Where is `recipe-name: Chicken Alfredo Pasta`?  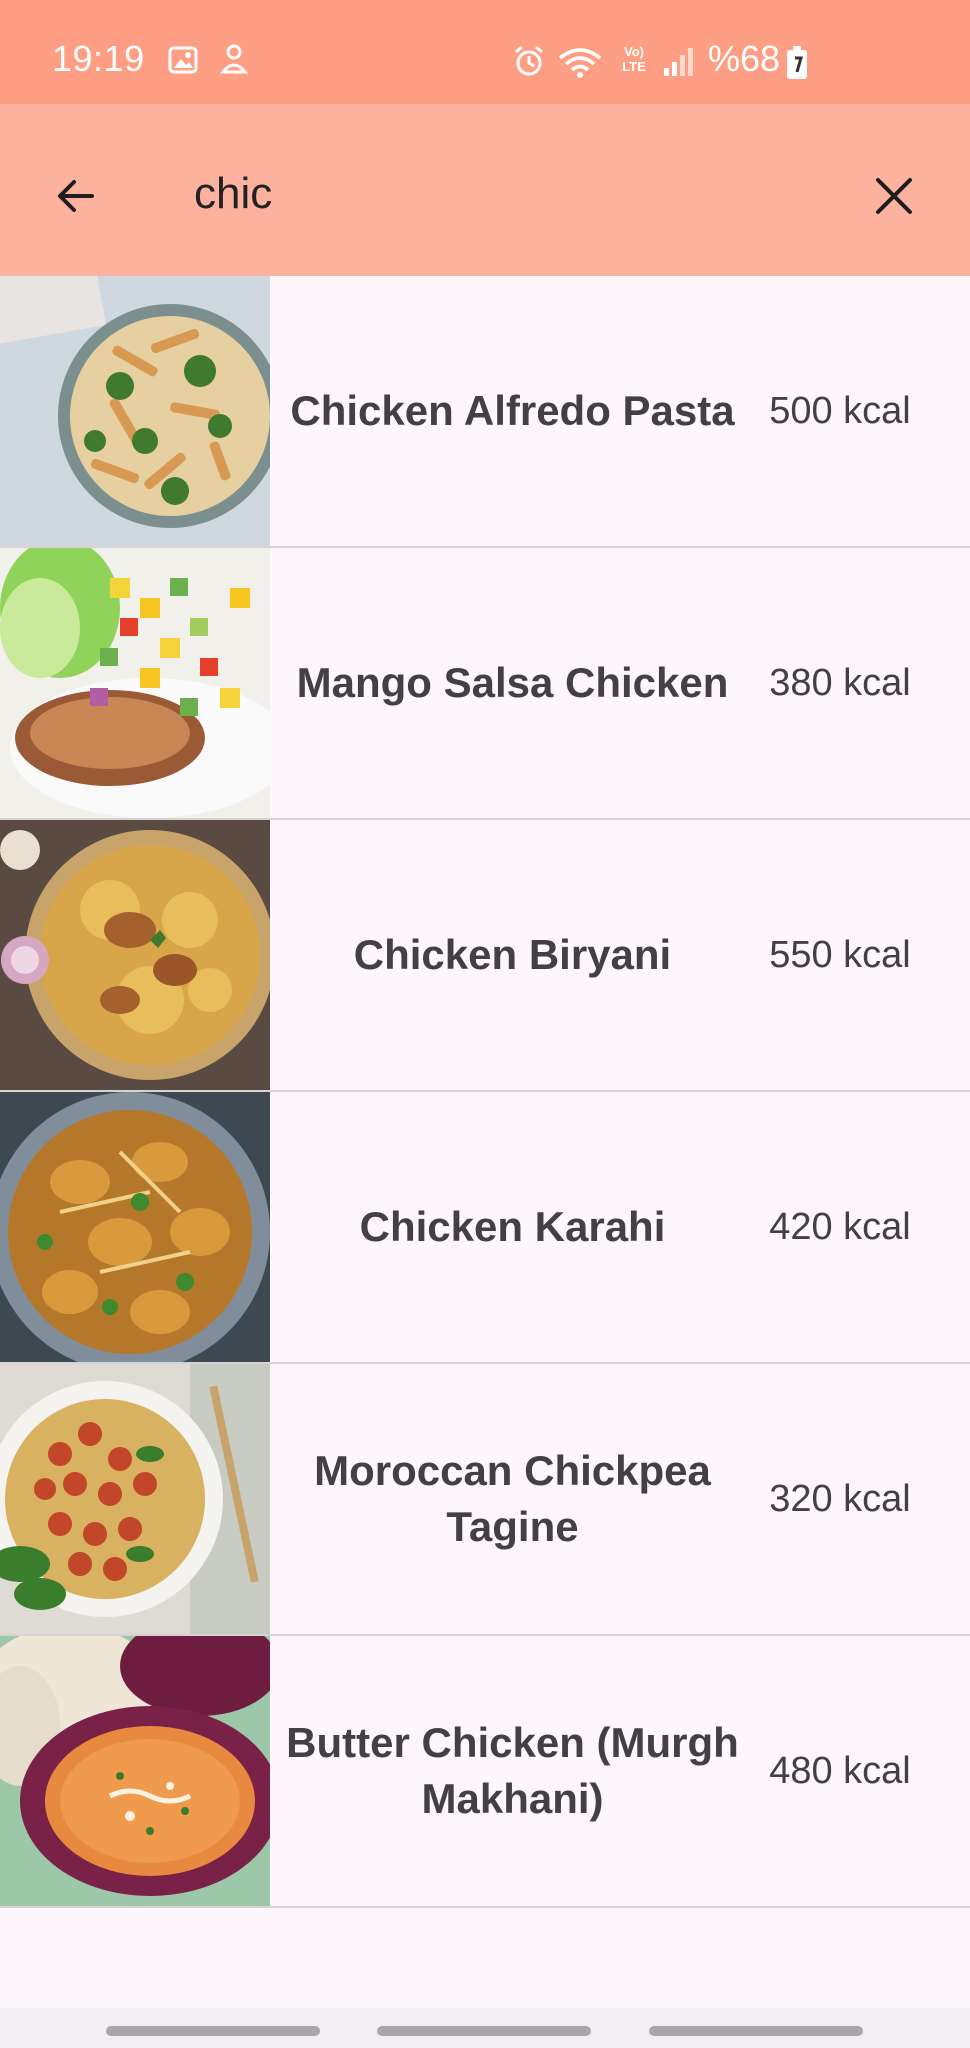
recipe-name: Chicken Alfredo Pasta is located at coordinates (512, 410).